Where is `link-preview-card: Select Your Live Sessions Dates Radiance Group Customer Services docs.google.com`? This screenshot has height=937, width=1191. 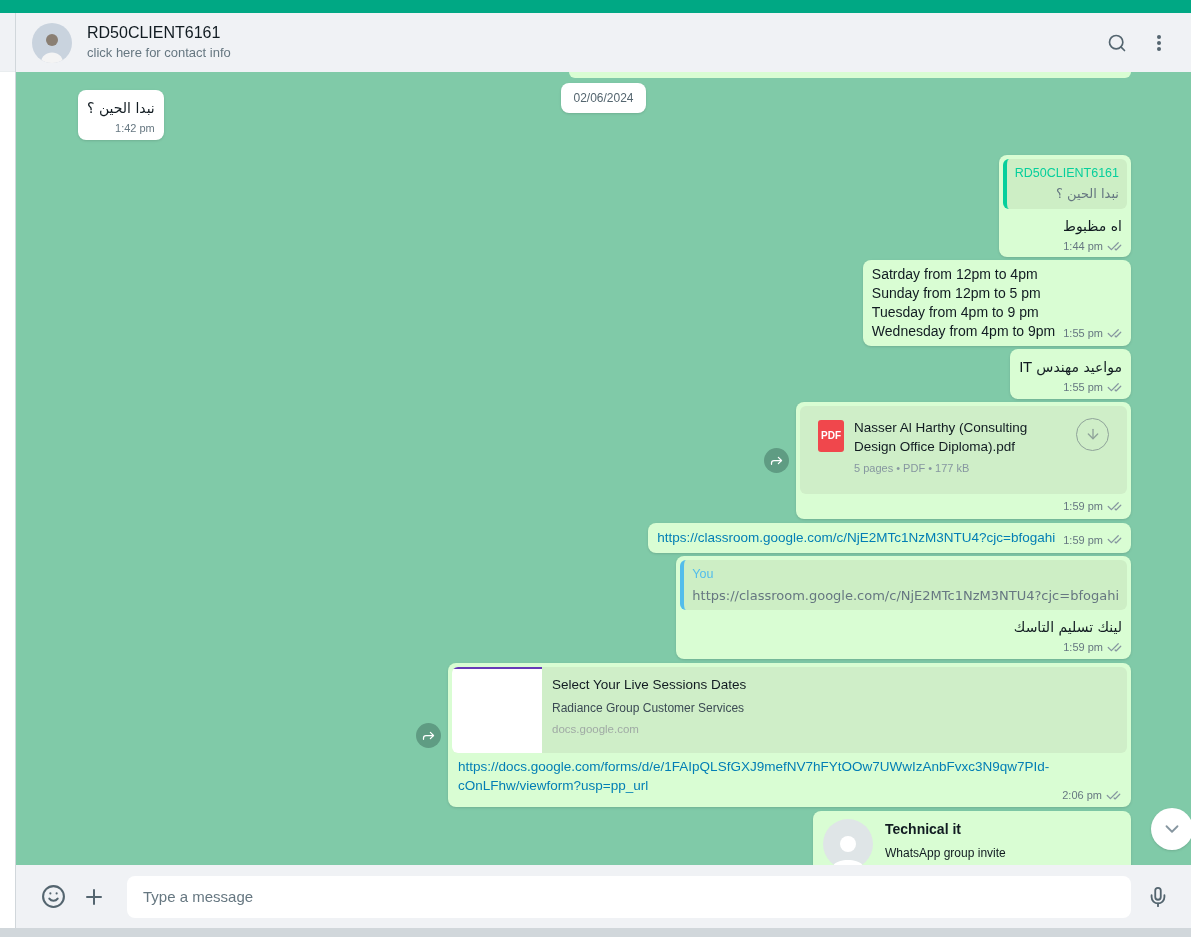 link-preview-card: Select Your Live Sessions Dates Radiance Group Customer Services docs.google.com is located at coordinates (789, 709).